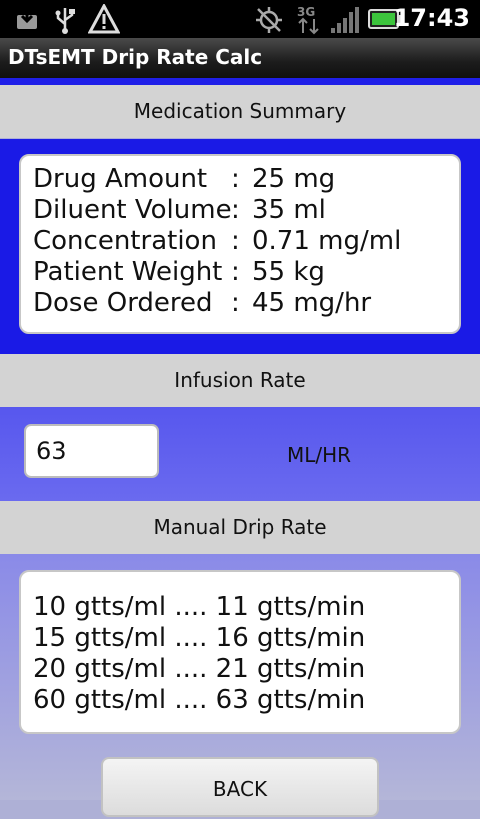  What do you see at coordinates (104, 20) in the screenshot?
I see `warning-icon` at bounding box center [104, 20].